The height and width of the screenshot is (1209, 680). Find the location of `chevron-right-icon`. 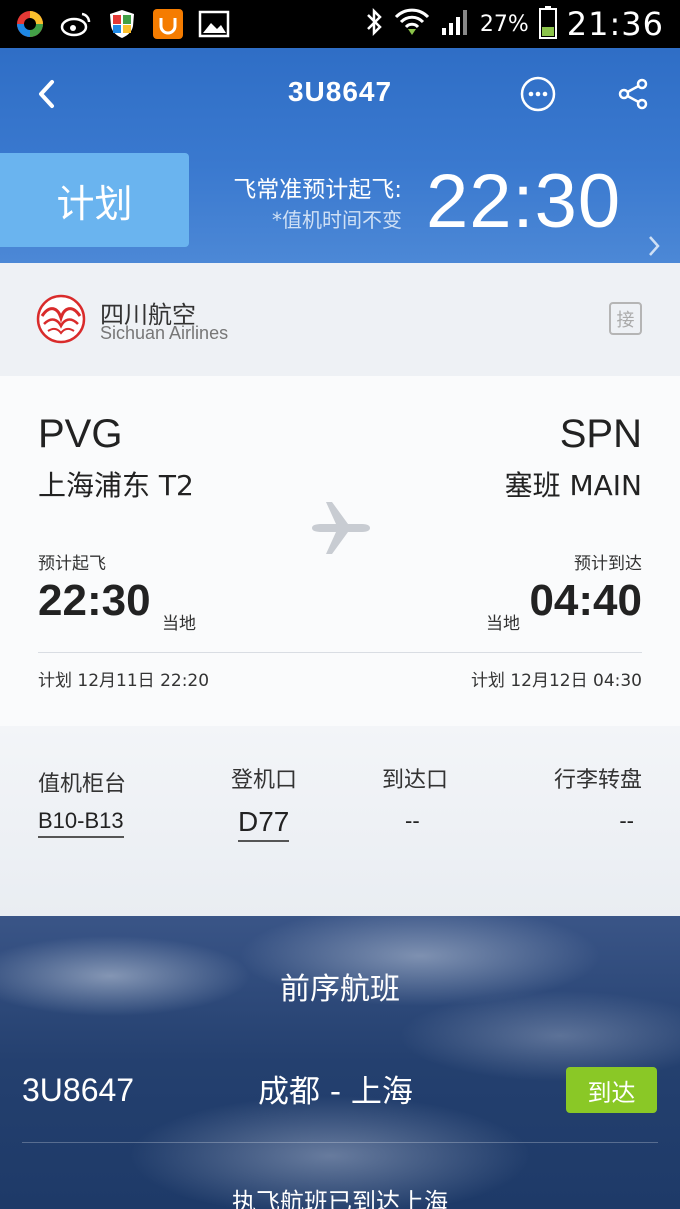

chevron-right-icon is located at coordinates (654, 246).